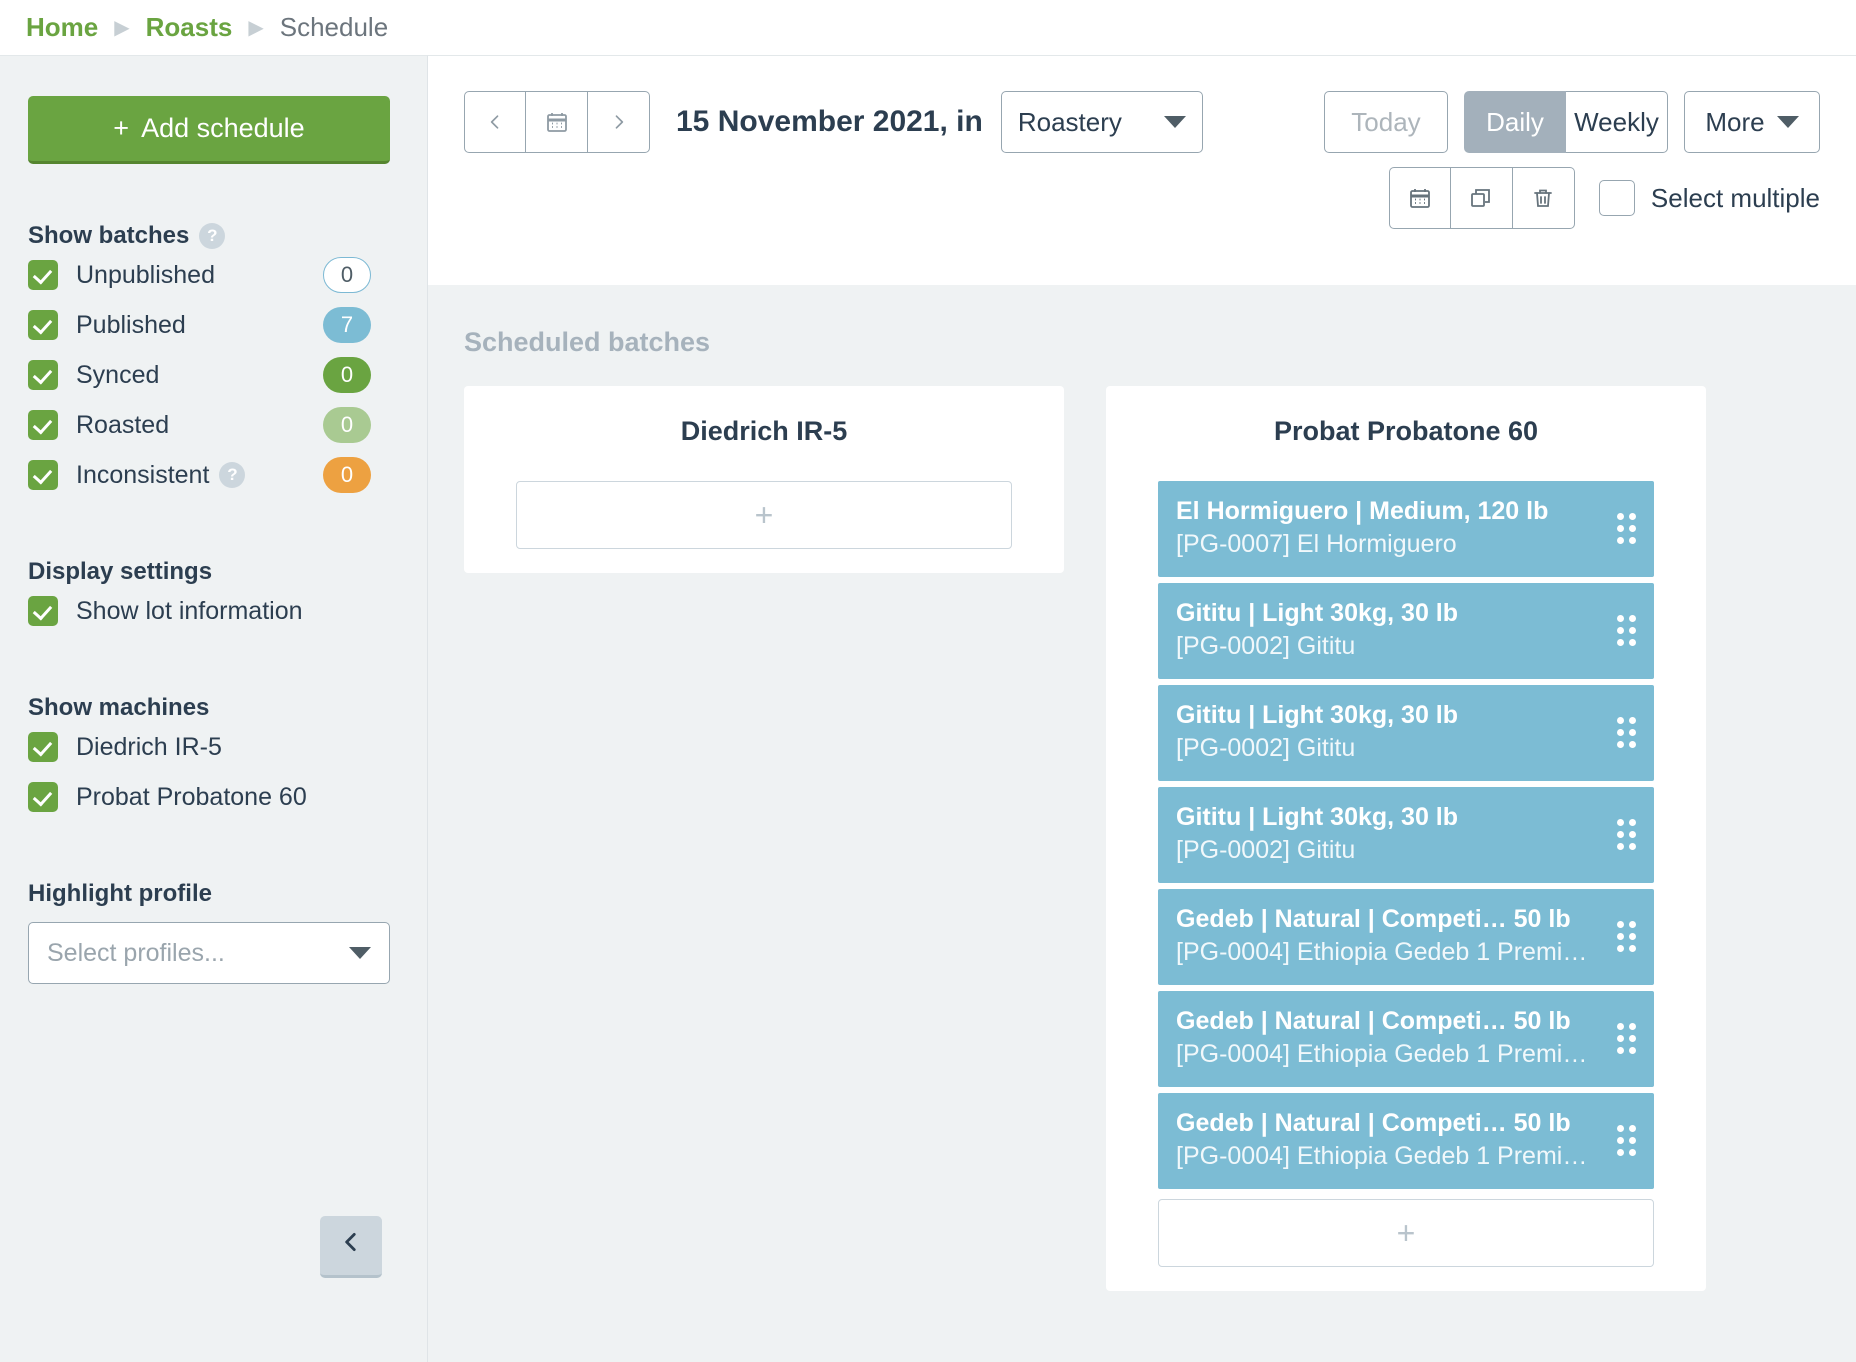 This screenshot has height=1362, width=1856. What do you see at coordinates (213, 797) in the screenshot?
I see `machine-row-probat-probatone-60: Probat Probatone 60` at bounding box center [213, 797].